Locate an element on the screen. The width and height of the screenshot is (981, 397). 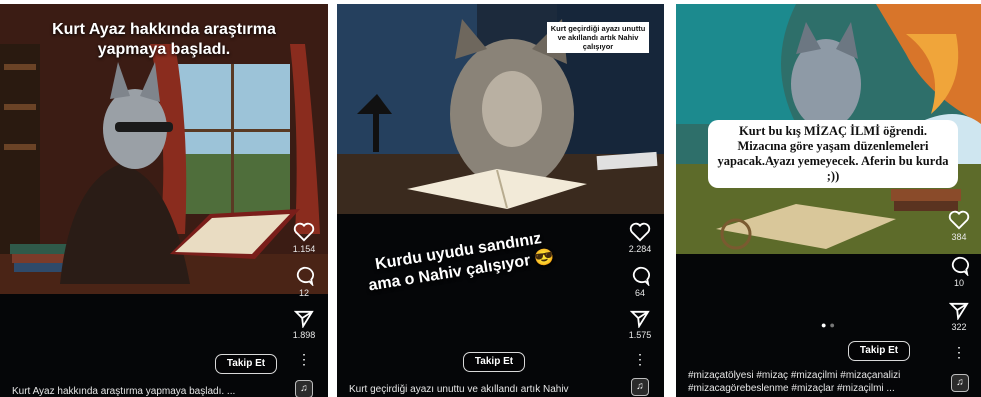
like-count: 1.154 is located at coordinates (304, 249).